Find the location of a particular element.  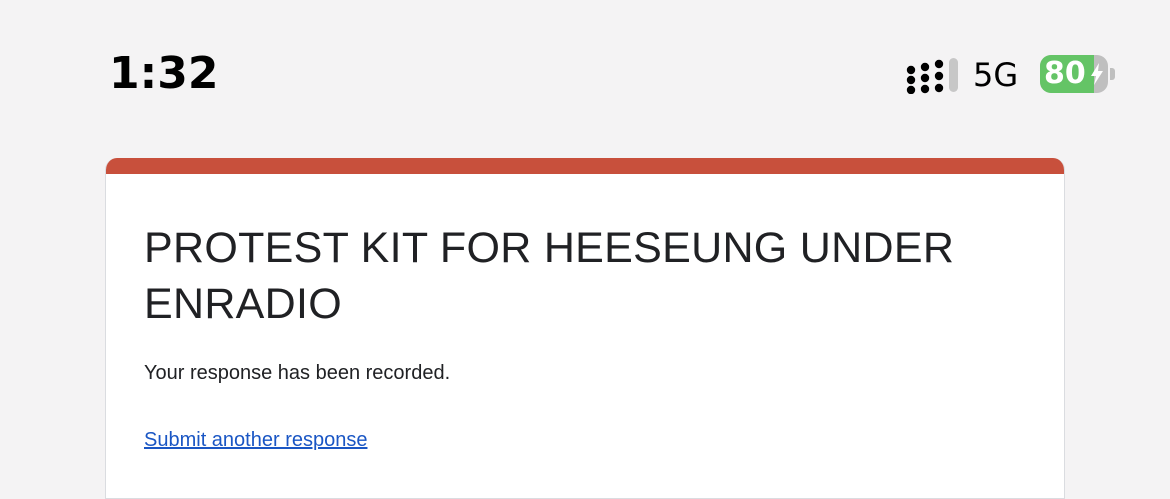

battery-body: 80 is located at coordinates (1074, 74).